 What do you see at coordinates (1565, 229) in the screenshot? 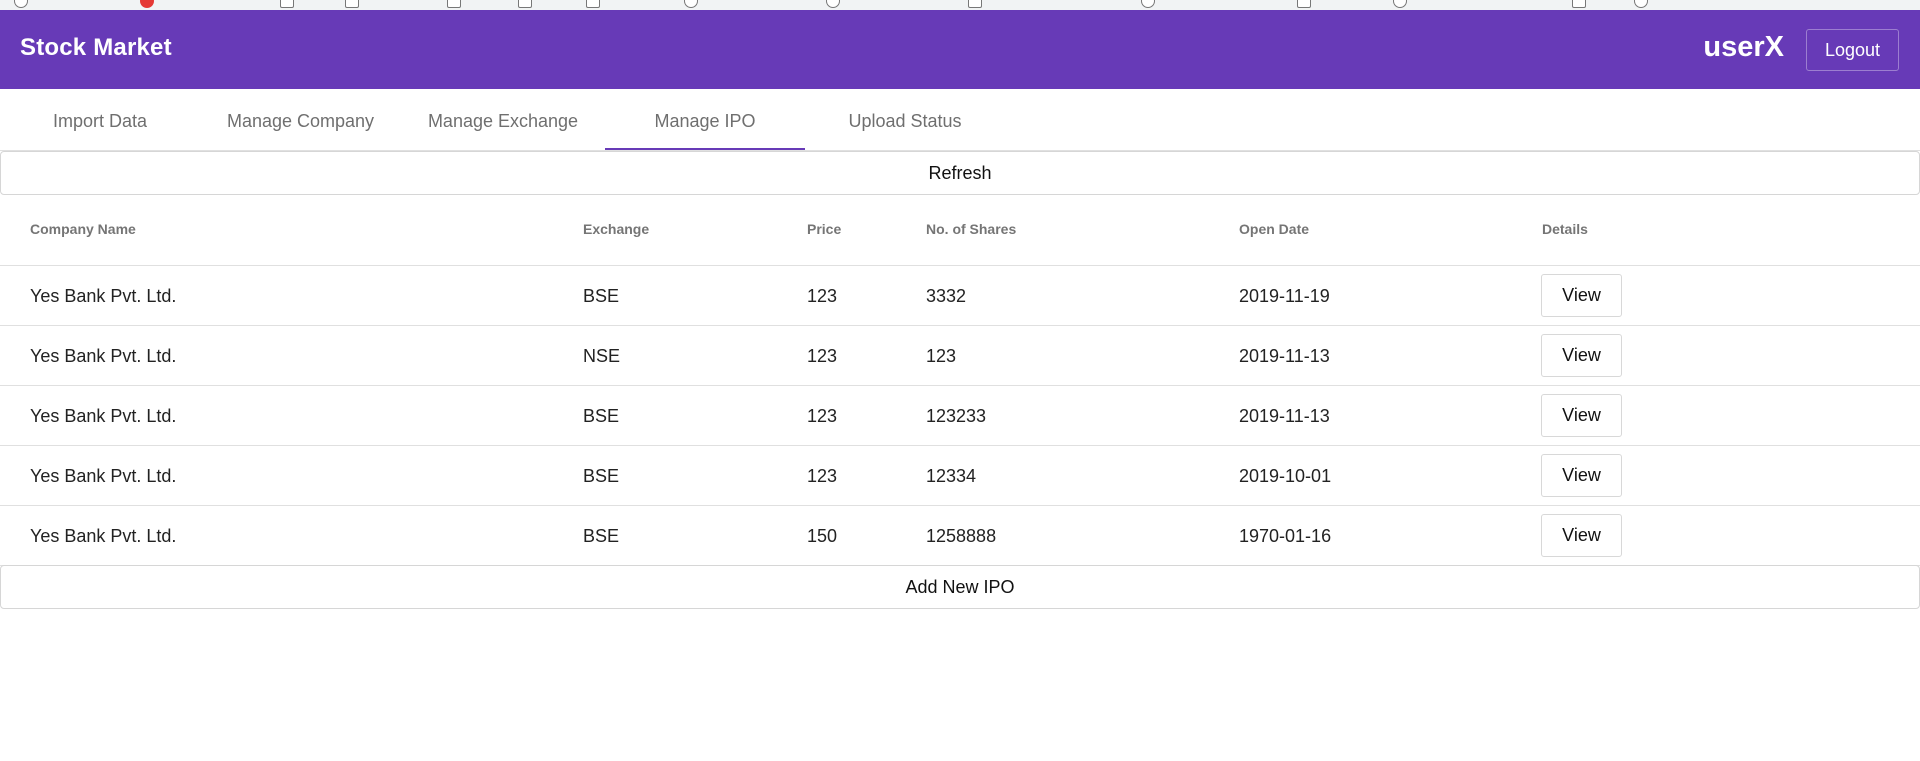
I see `column-header-details: Details` at bounding box center [1565, 229].